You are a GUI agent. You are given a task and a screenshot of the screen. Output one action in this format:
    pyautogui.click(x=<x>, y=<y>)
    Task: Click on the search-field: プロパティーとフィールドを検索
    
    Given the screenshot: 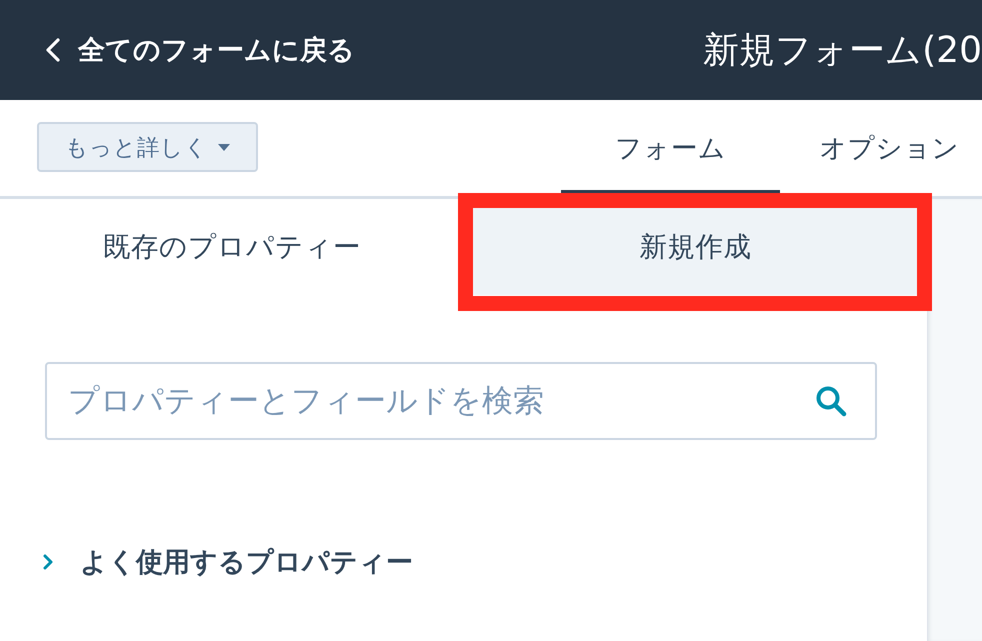 What is the action you would take?
    pyautogui.click(x=461, y=401)
    